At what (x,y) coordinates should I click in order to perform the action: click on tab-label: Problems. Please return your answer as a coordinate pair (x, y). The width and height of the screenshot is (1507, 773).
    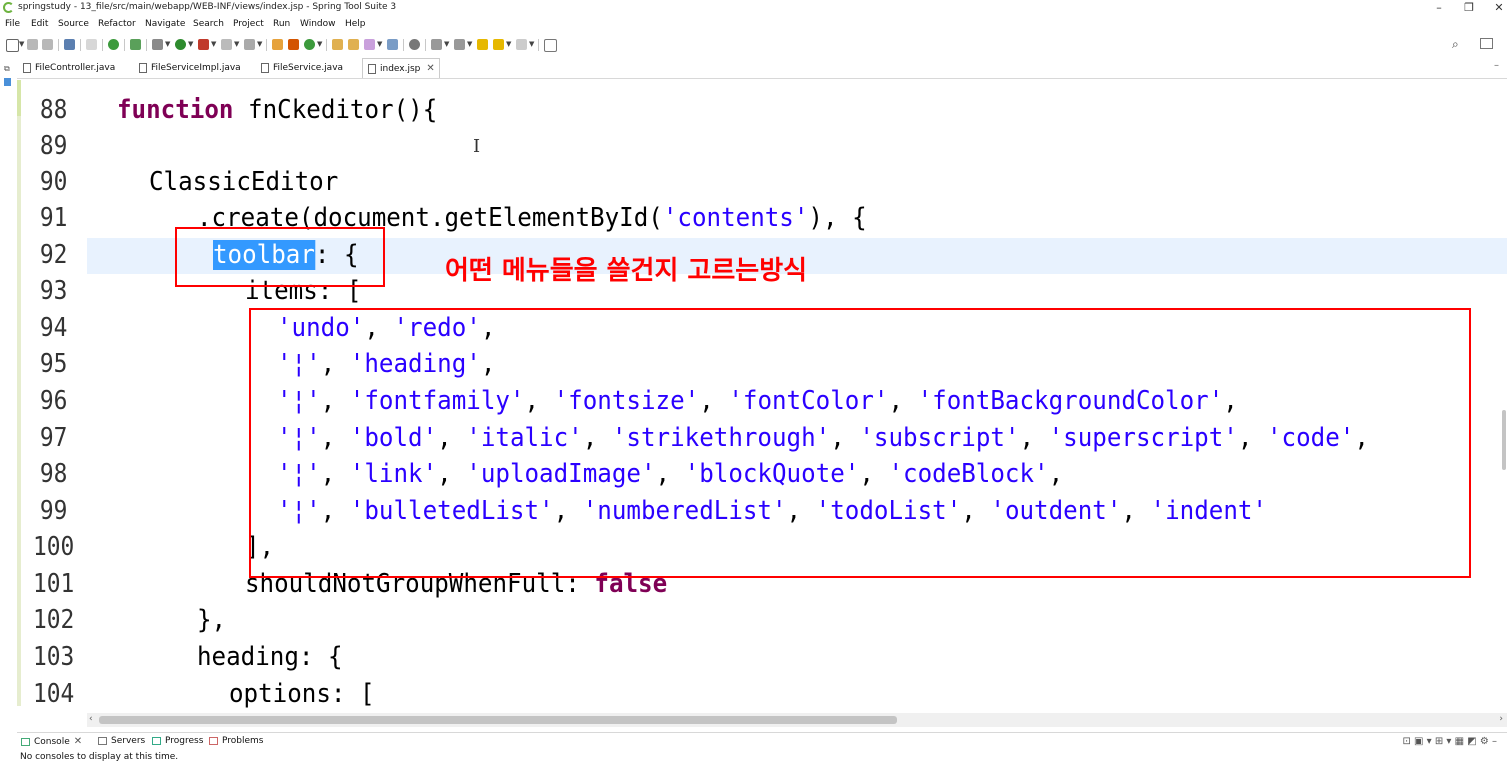
    Looking at the image, I should click on (243, 741).